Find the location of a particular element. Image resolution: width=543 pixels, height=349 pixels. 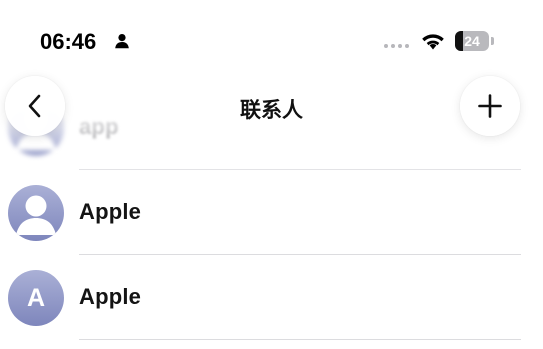

avatar-initial: A is located at coordinates (36, 297).